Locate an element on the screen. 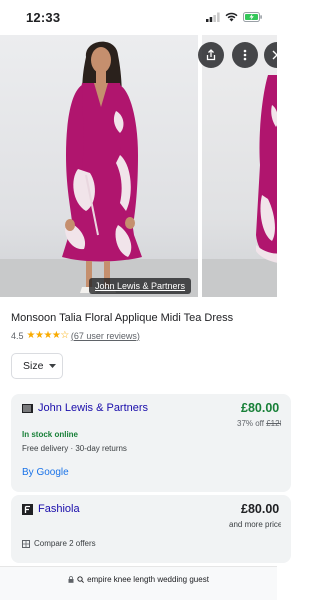  by-google-link: By Google is located at coordinates (45, 472).